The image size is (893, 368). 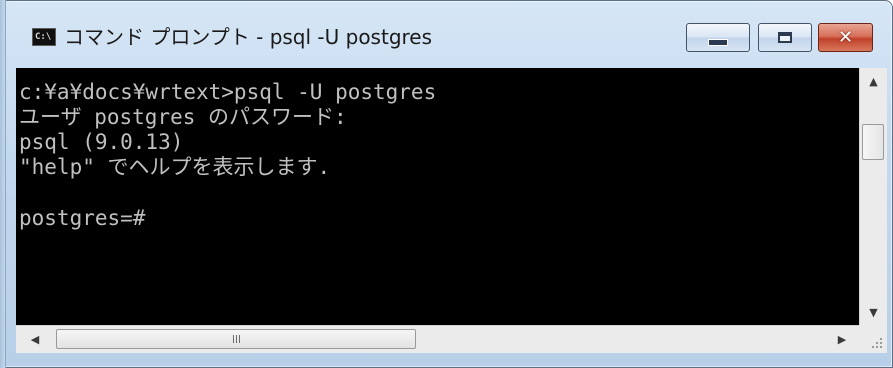 I want to click on console-line-password-prompt: ユーザ postgres のパスワード:, so click(x=183, y=117).